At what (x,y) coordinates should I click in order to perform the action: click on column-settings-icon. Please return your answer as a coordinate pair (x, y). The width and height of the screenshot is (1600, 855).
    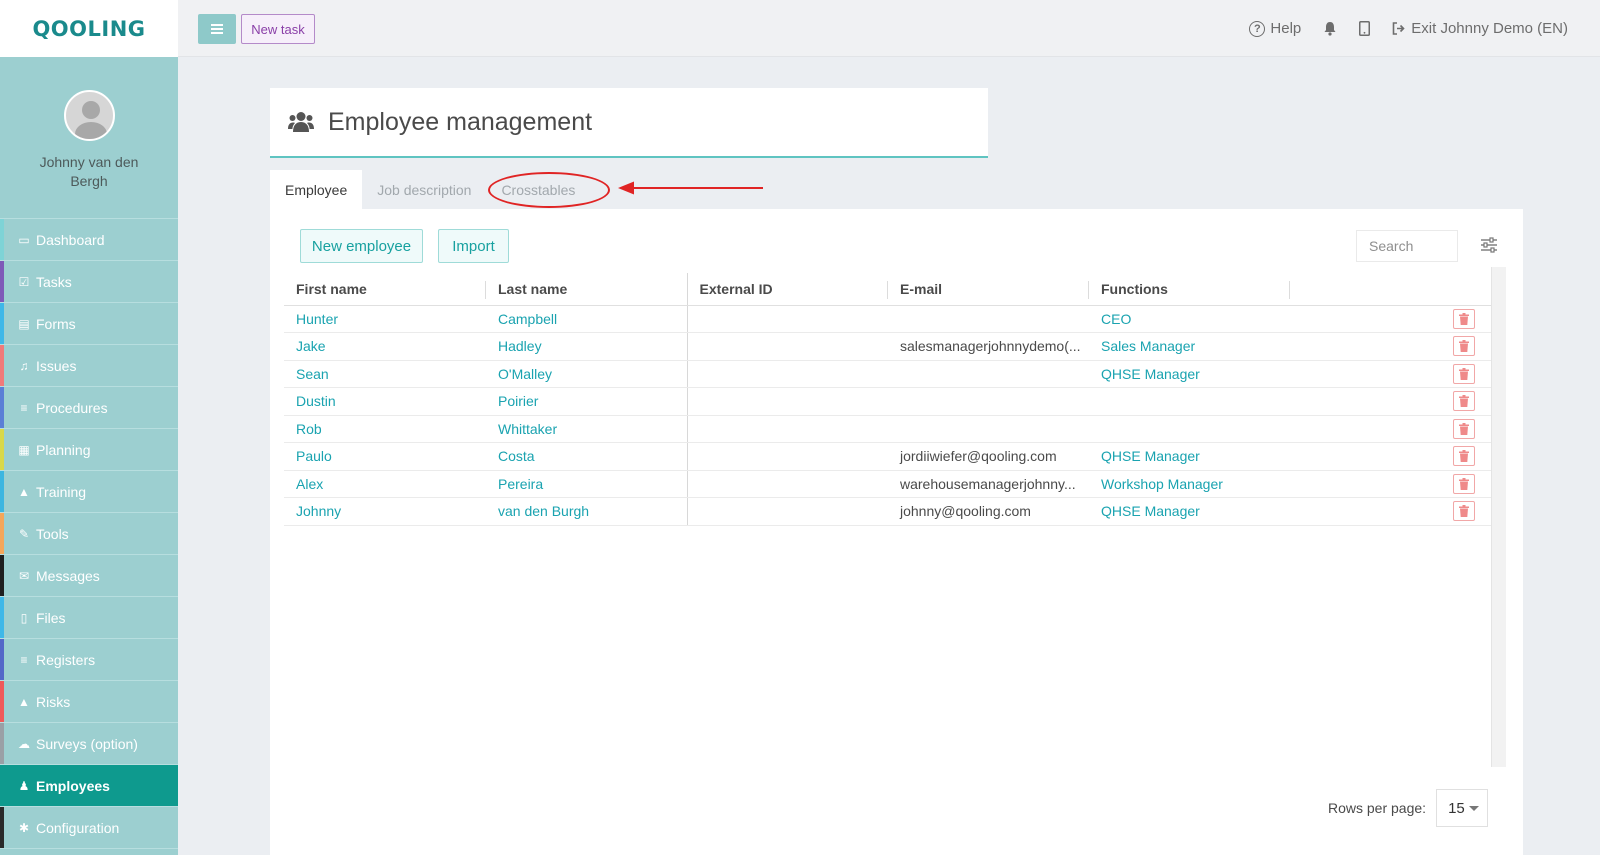
    Looking at the image, I should click on (1489, 245).